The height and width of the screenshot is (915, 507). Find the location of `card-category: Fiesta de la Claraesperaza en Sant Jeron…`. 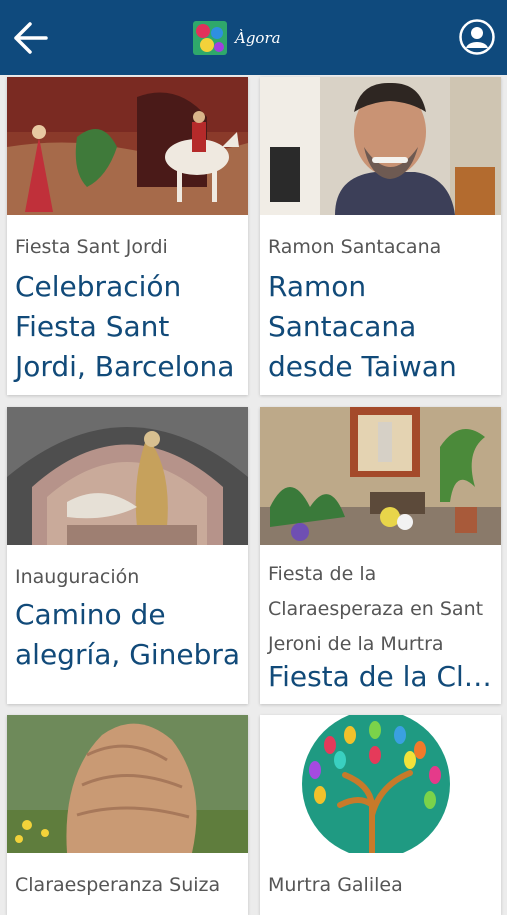

card-category: Fiesta de la Claraesperaza en Sant Jeron… is located at coordinates (376, 609).